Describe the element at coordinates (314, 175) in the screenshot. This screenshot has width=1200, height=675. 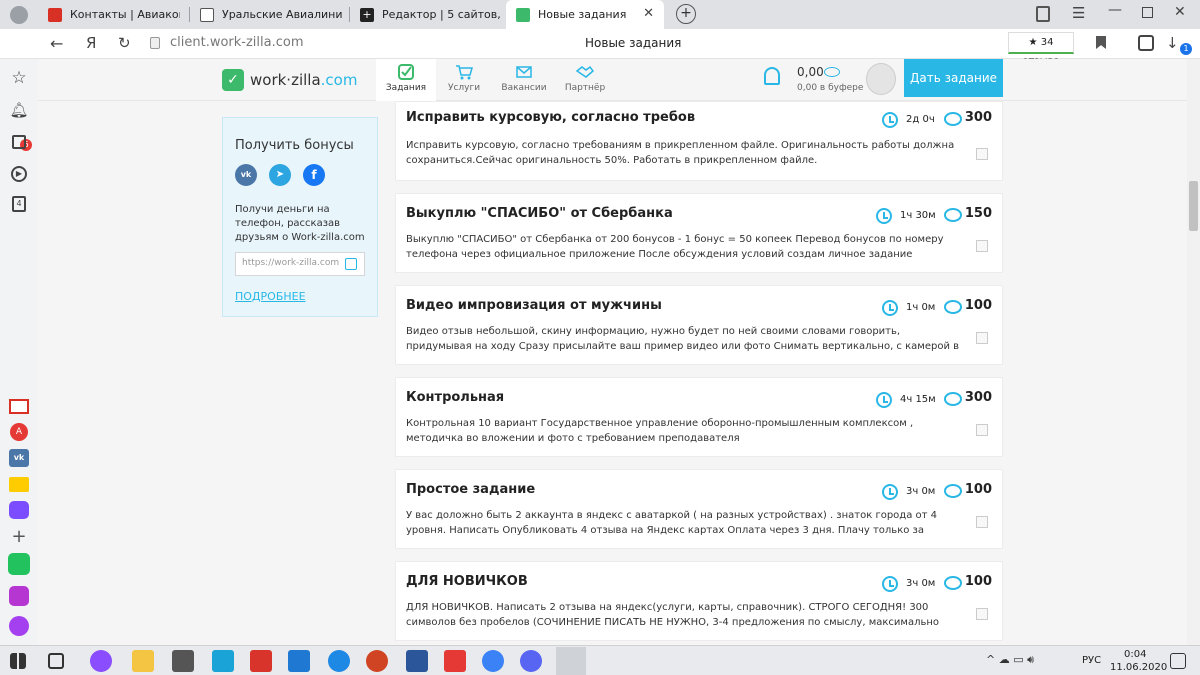
I see `facebook-share-icon: f` at that location.